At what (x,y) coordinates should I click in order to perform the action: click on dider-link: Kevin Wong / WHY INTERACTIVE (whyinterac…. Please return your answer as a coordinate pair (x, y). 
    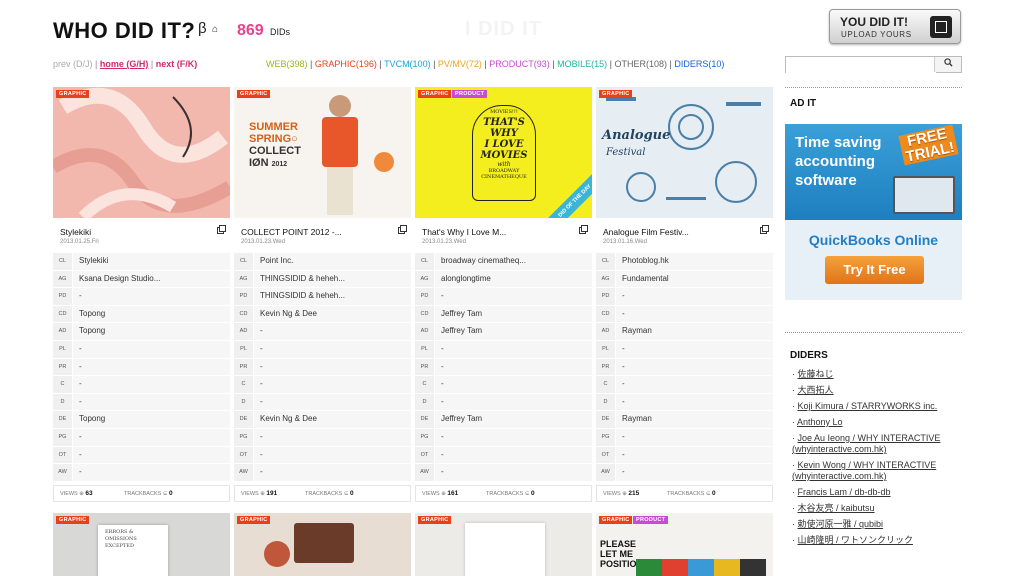
    Looking at the image, I should click on (864, 470).